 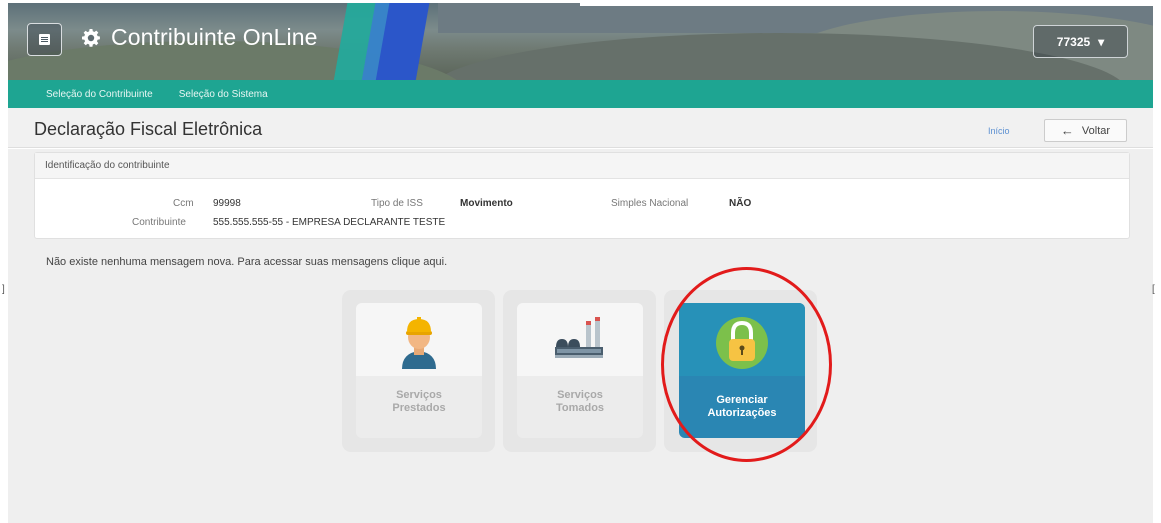 What do you see at coordinates (1073, 41) in the screenshot?
I see `user-code: 77325` at bounding box center [1073, 41].